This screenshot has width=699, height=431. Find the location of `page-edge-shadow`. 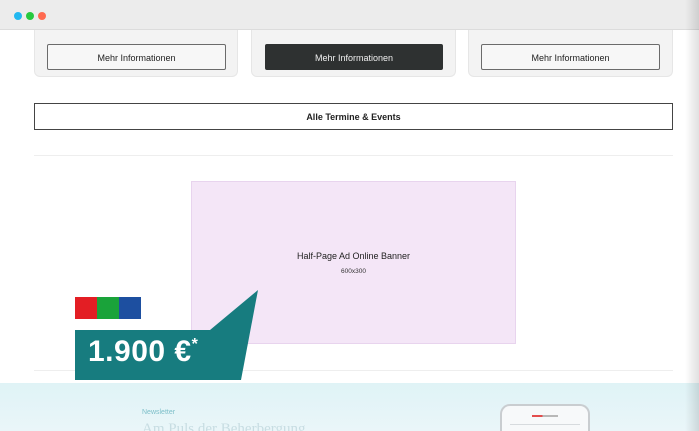

page-edge-shadow is located at coordinates (692, 215).